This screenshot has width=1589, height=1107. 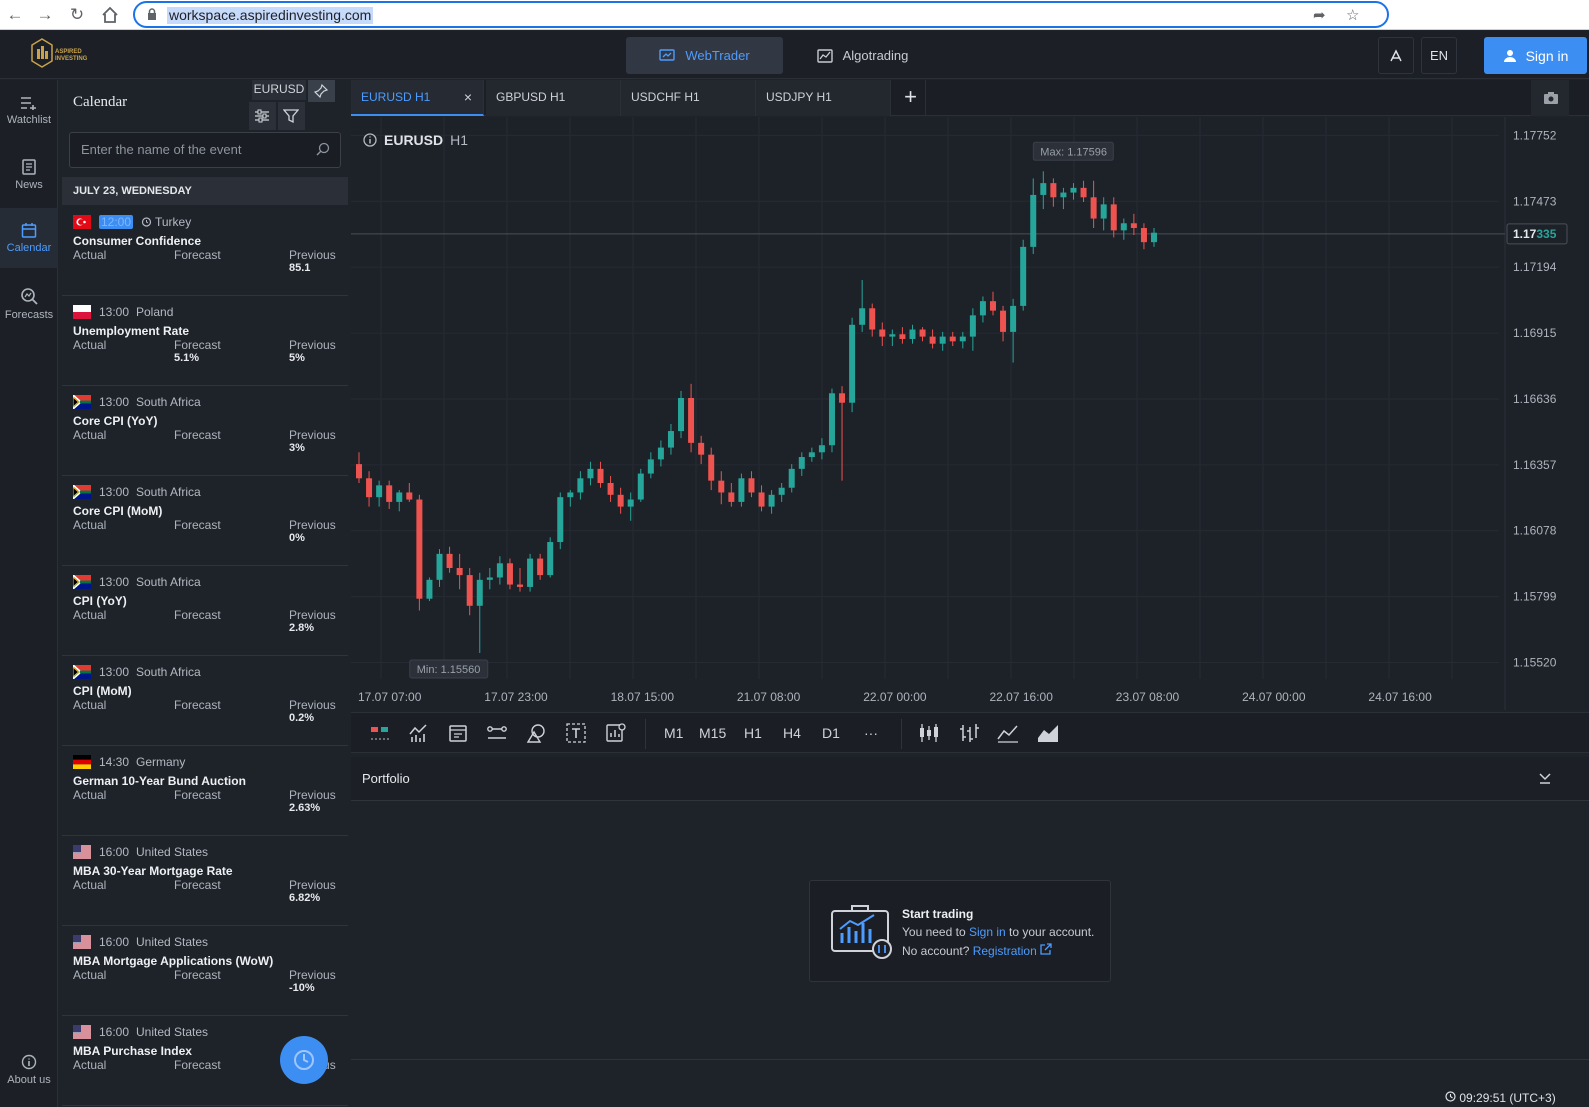 What do you see at coordinates (969, 733) in the screenshot?
I see `bars-icon` at bounding box center [969, 733].